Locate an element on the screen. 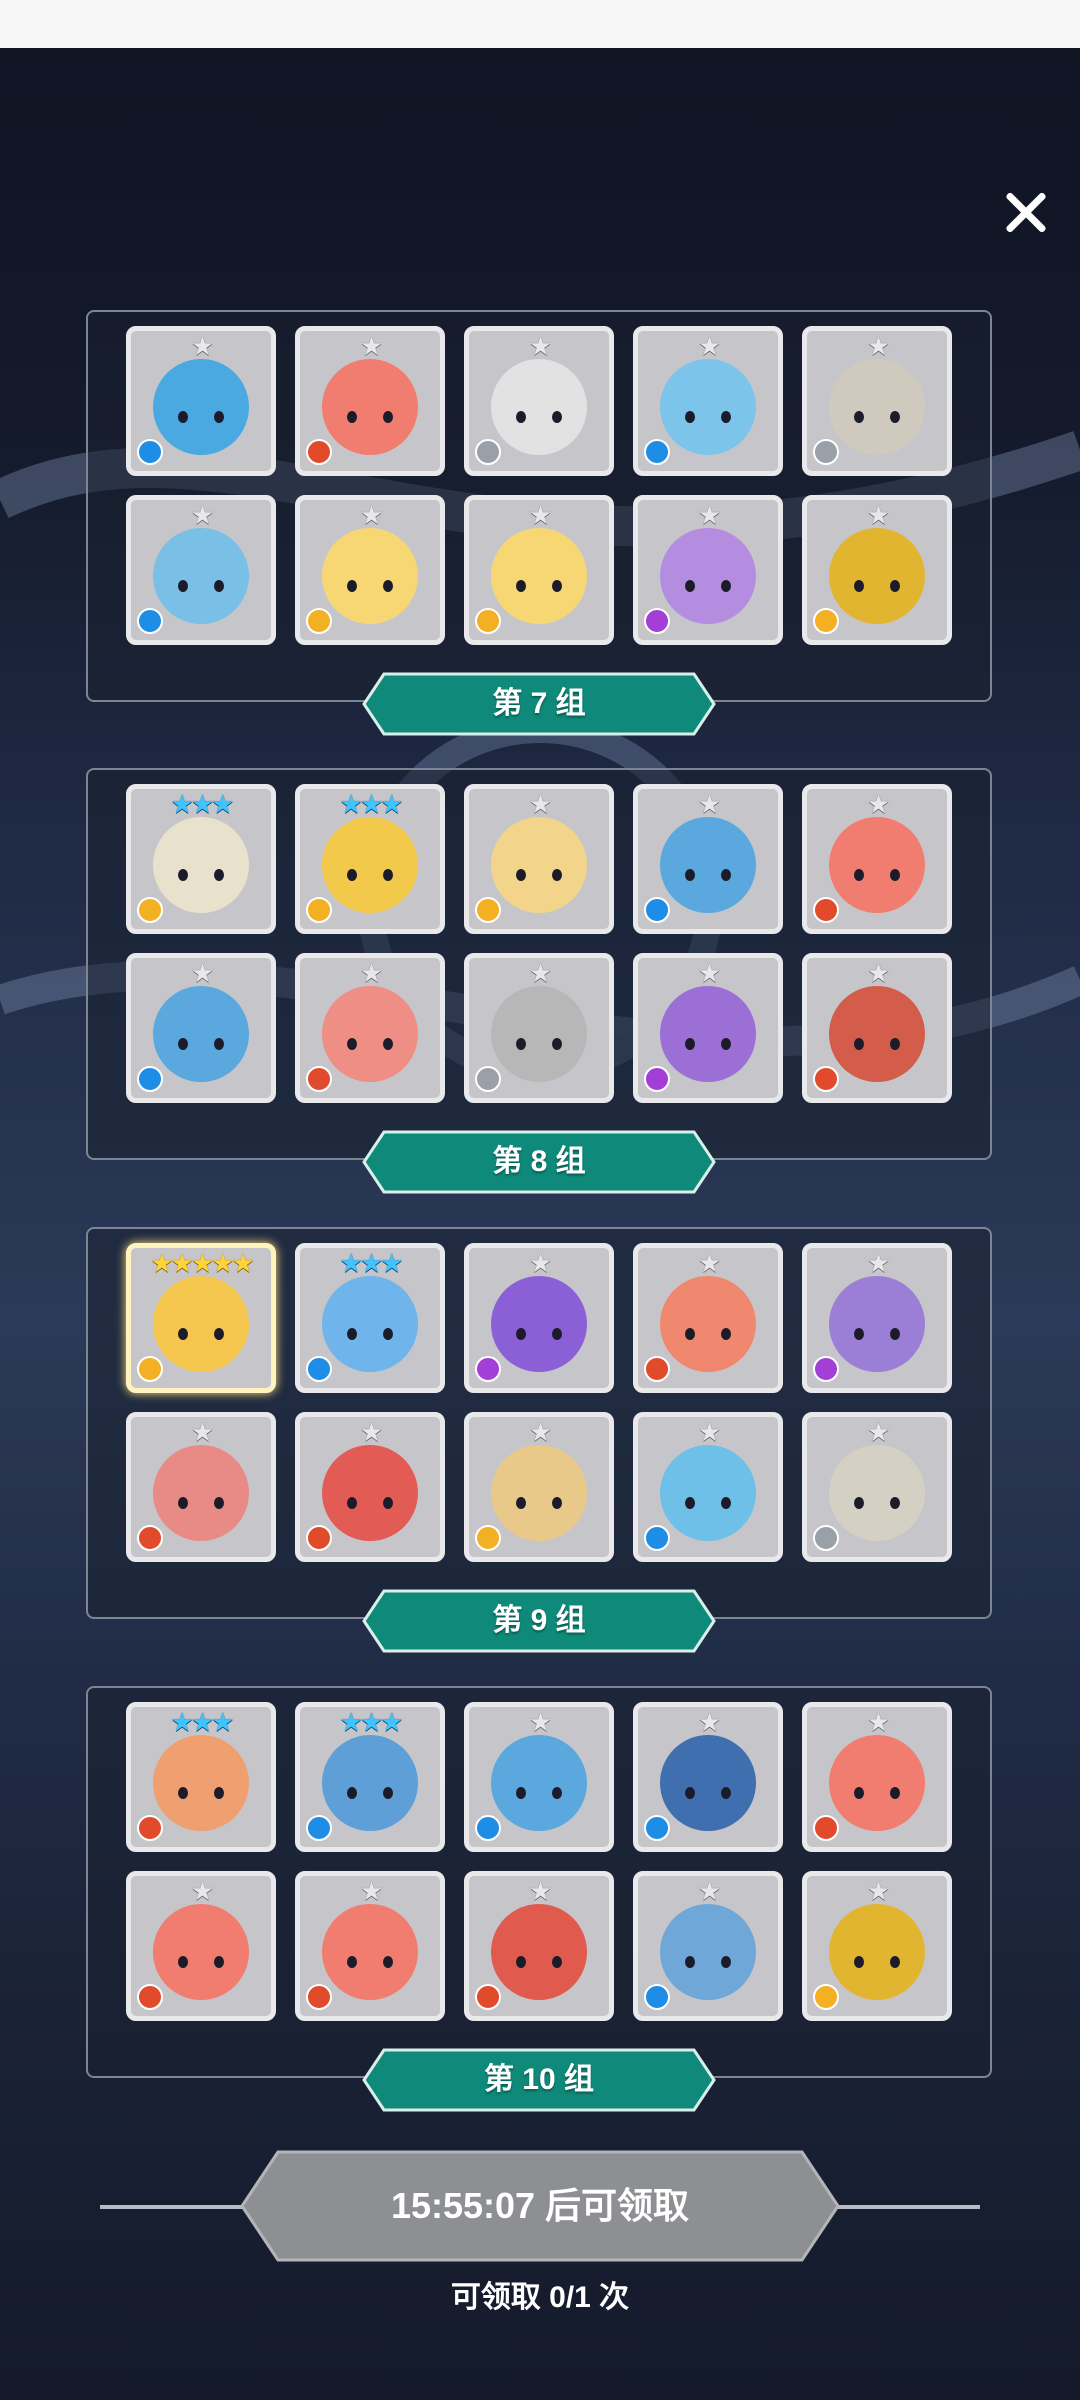 This screenshot has height=2400, width=1080. hero-grid: ★ ★ ★ ★ ★ ★ ★ ★ ★ ★ is located at coordinates (539, 485).